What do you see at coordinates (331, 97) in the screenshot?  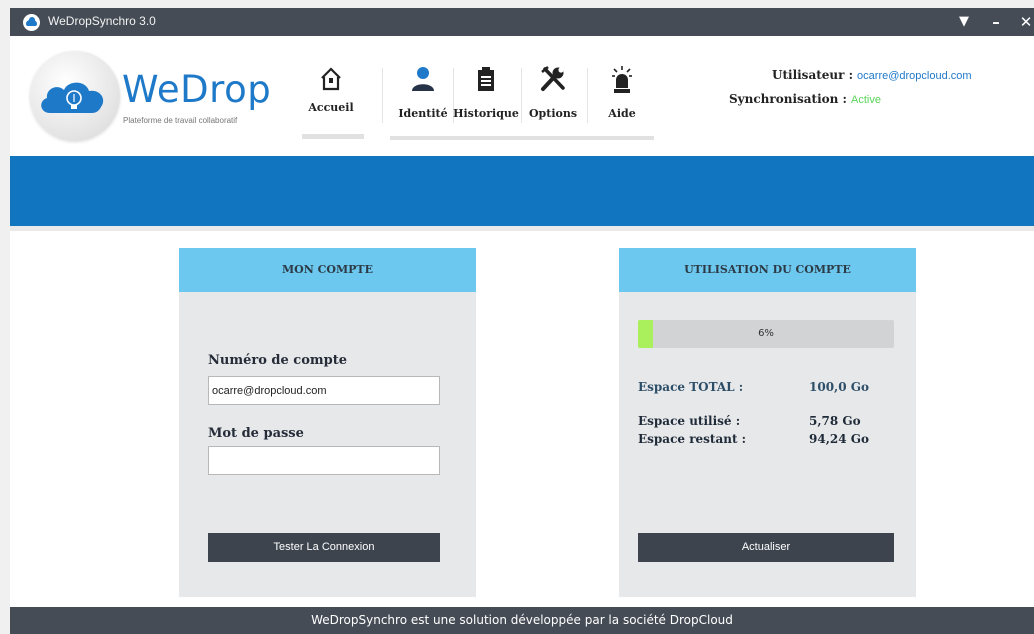 I see `nav-item-accueil: Accueil` at bounding box center [331, 97].